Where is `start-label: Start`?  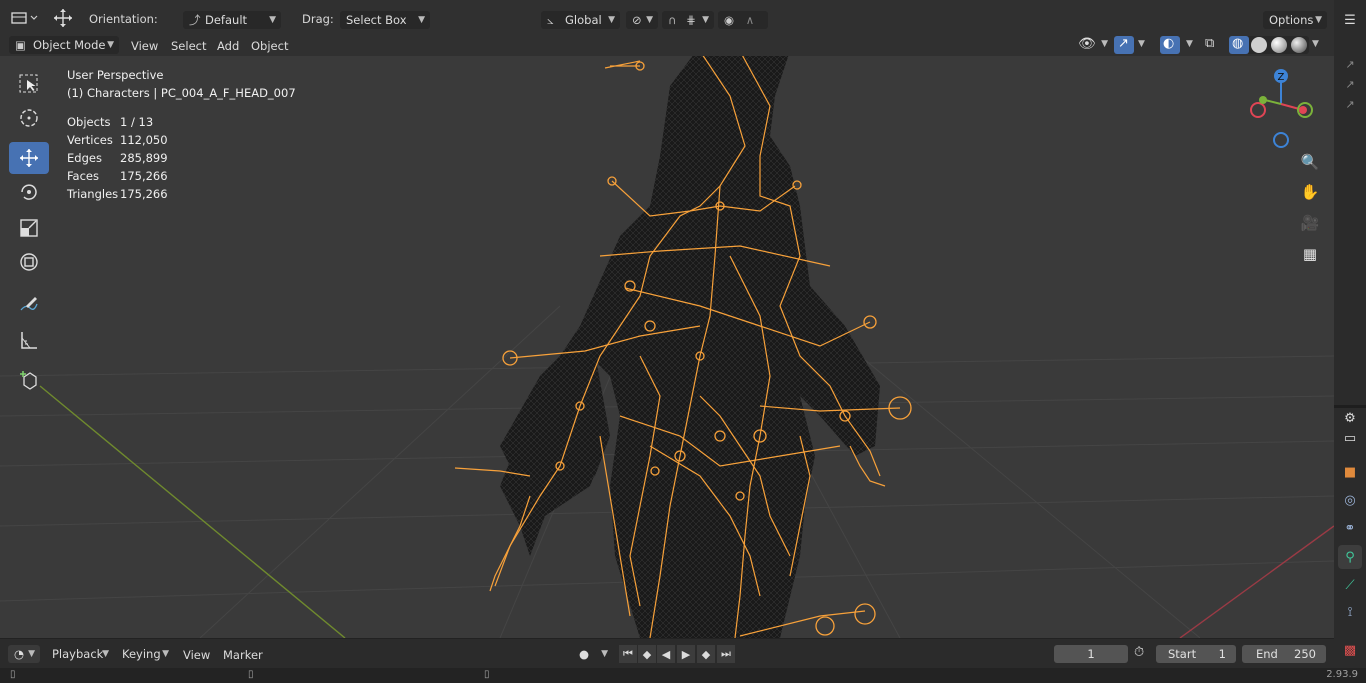
start-label: Start is located at coordinates (1182, 654).